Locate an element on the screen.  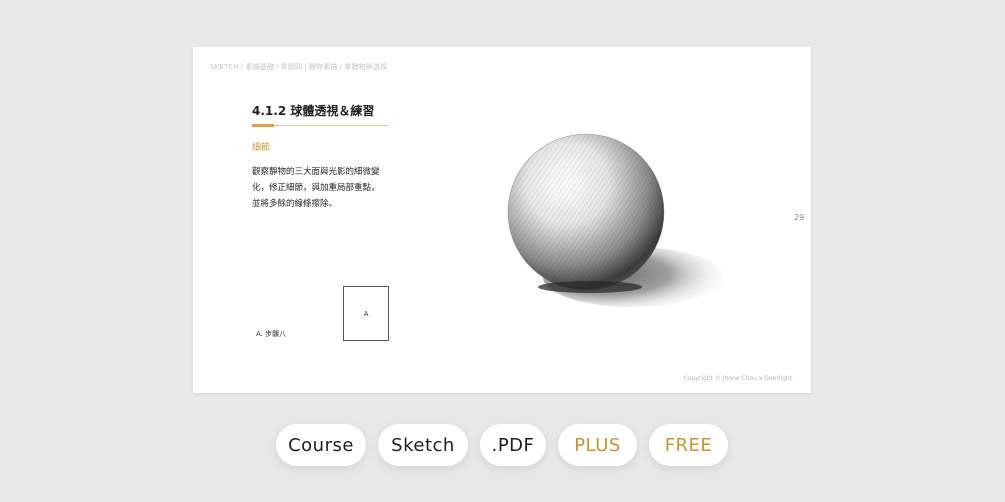
subheading: 細節 is located at coordinates (261, 148).